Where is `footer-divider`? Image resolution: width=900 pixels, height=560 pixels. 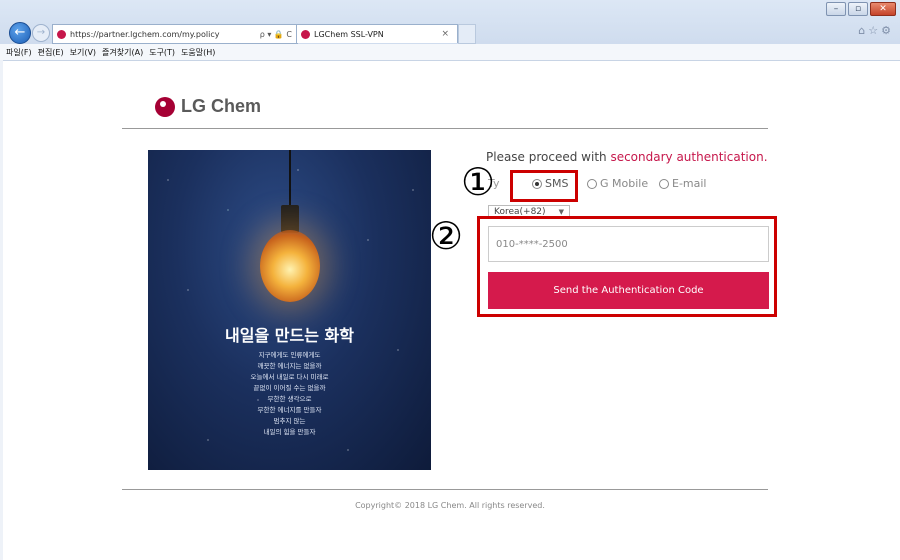
footer-divider is located at coordinates (445, 489).